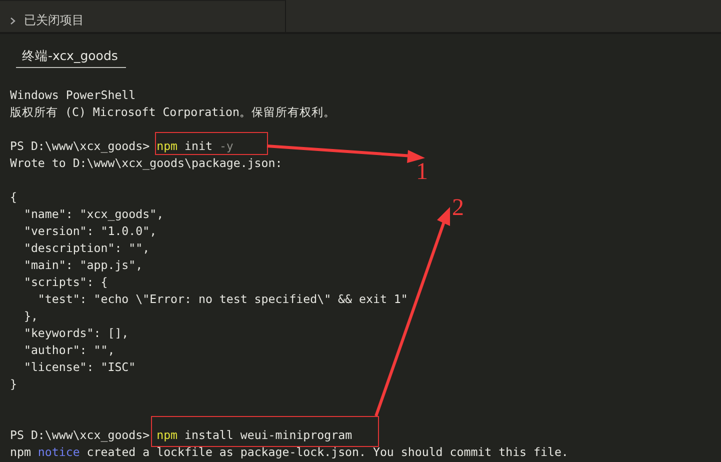 This screenshot has width=721, height=462. I want to click on terminal-line: "main": "app.js",, so click(82, 265).